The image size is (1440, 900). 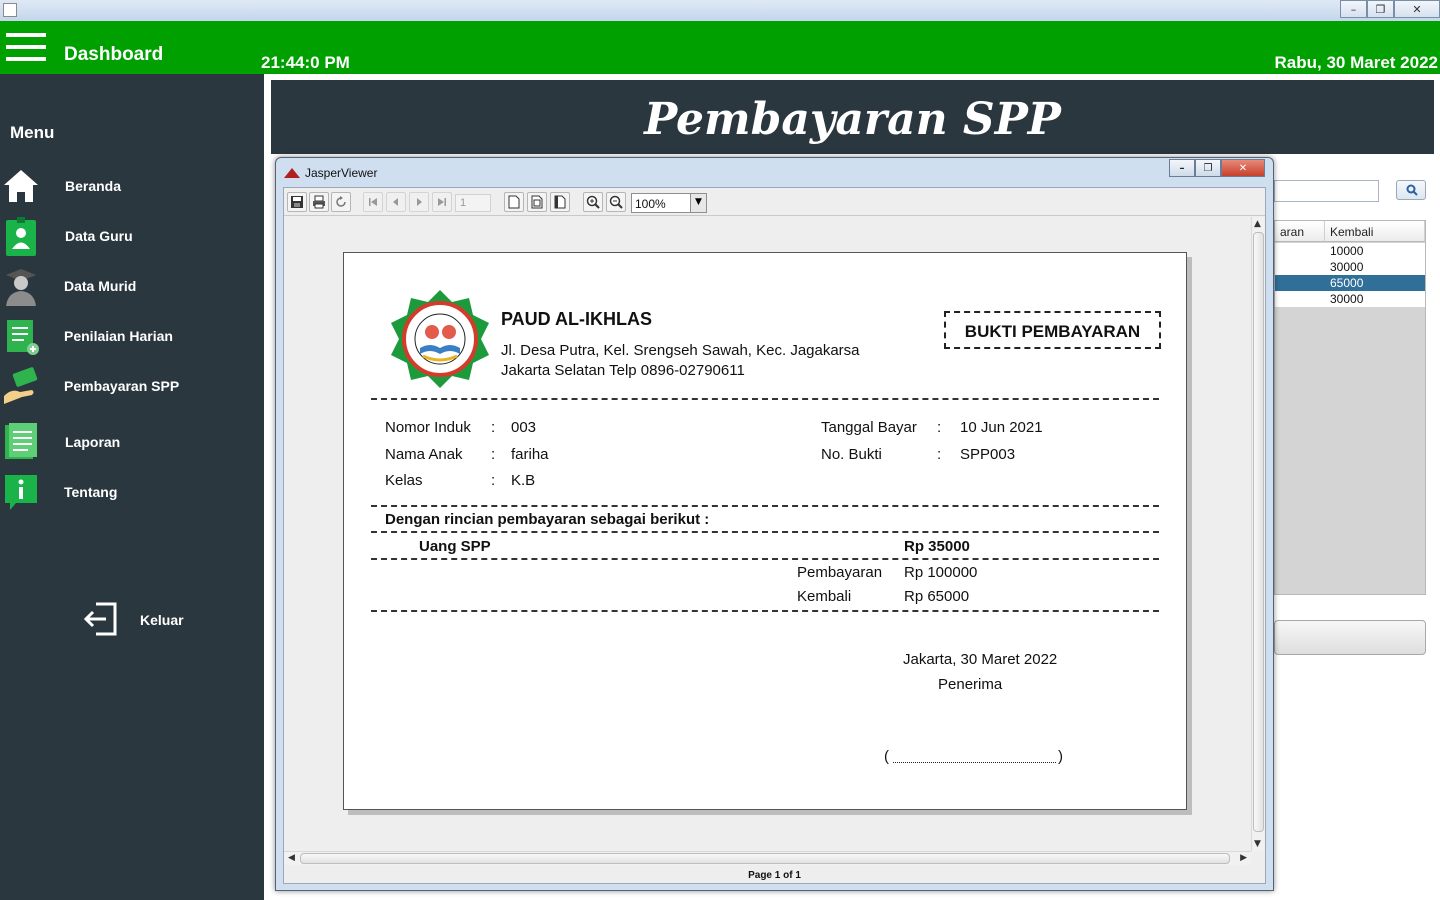 I want to click on fit-page-button, so click(x=537, y=202).